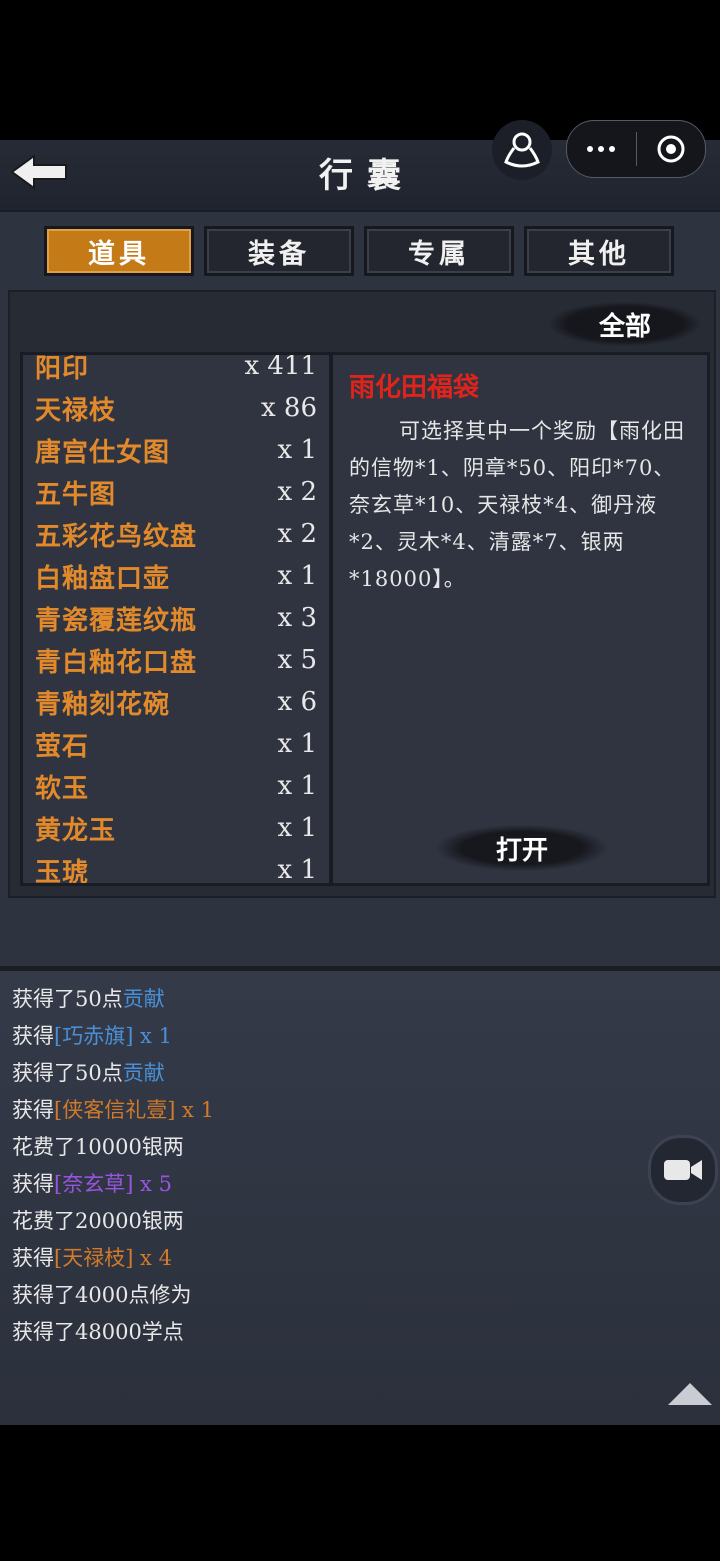  What do you see at coordinates (102, 1295) in the screenshot?
I see `log-line: 获得了4000点修为` at bounding box center [102, 1295].